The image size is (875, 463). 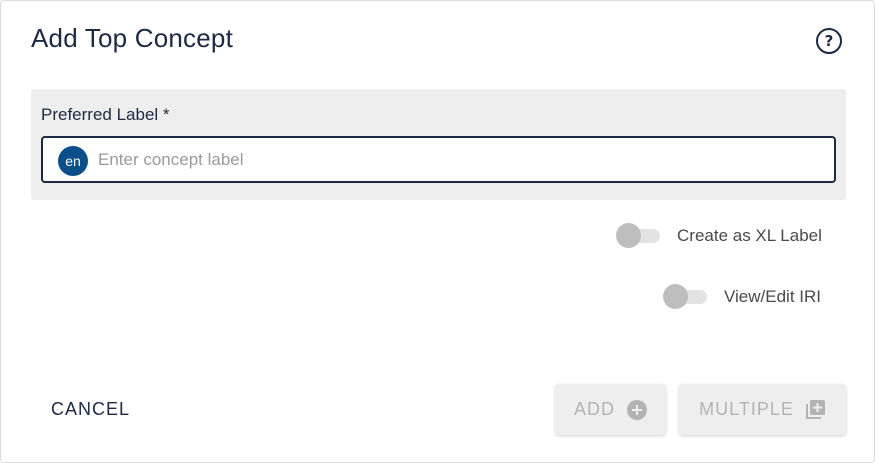 I want to click on help-circle-icon: ?, so click(x=829, y=40).